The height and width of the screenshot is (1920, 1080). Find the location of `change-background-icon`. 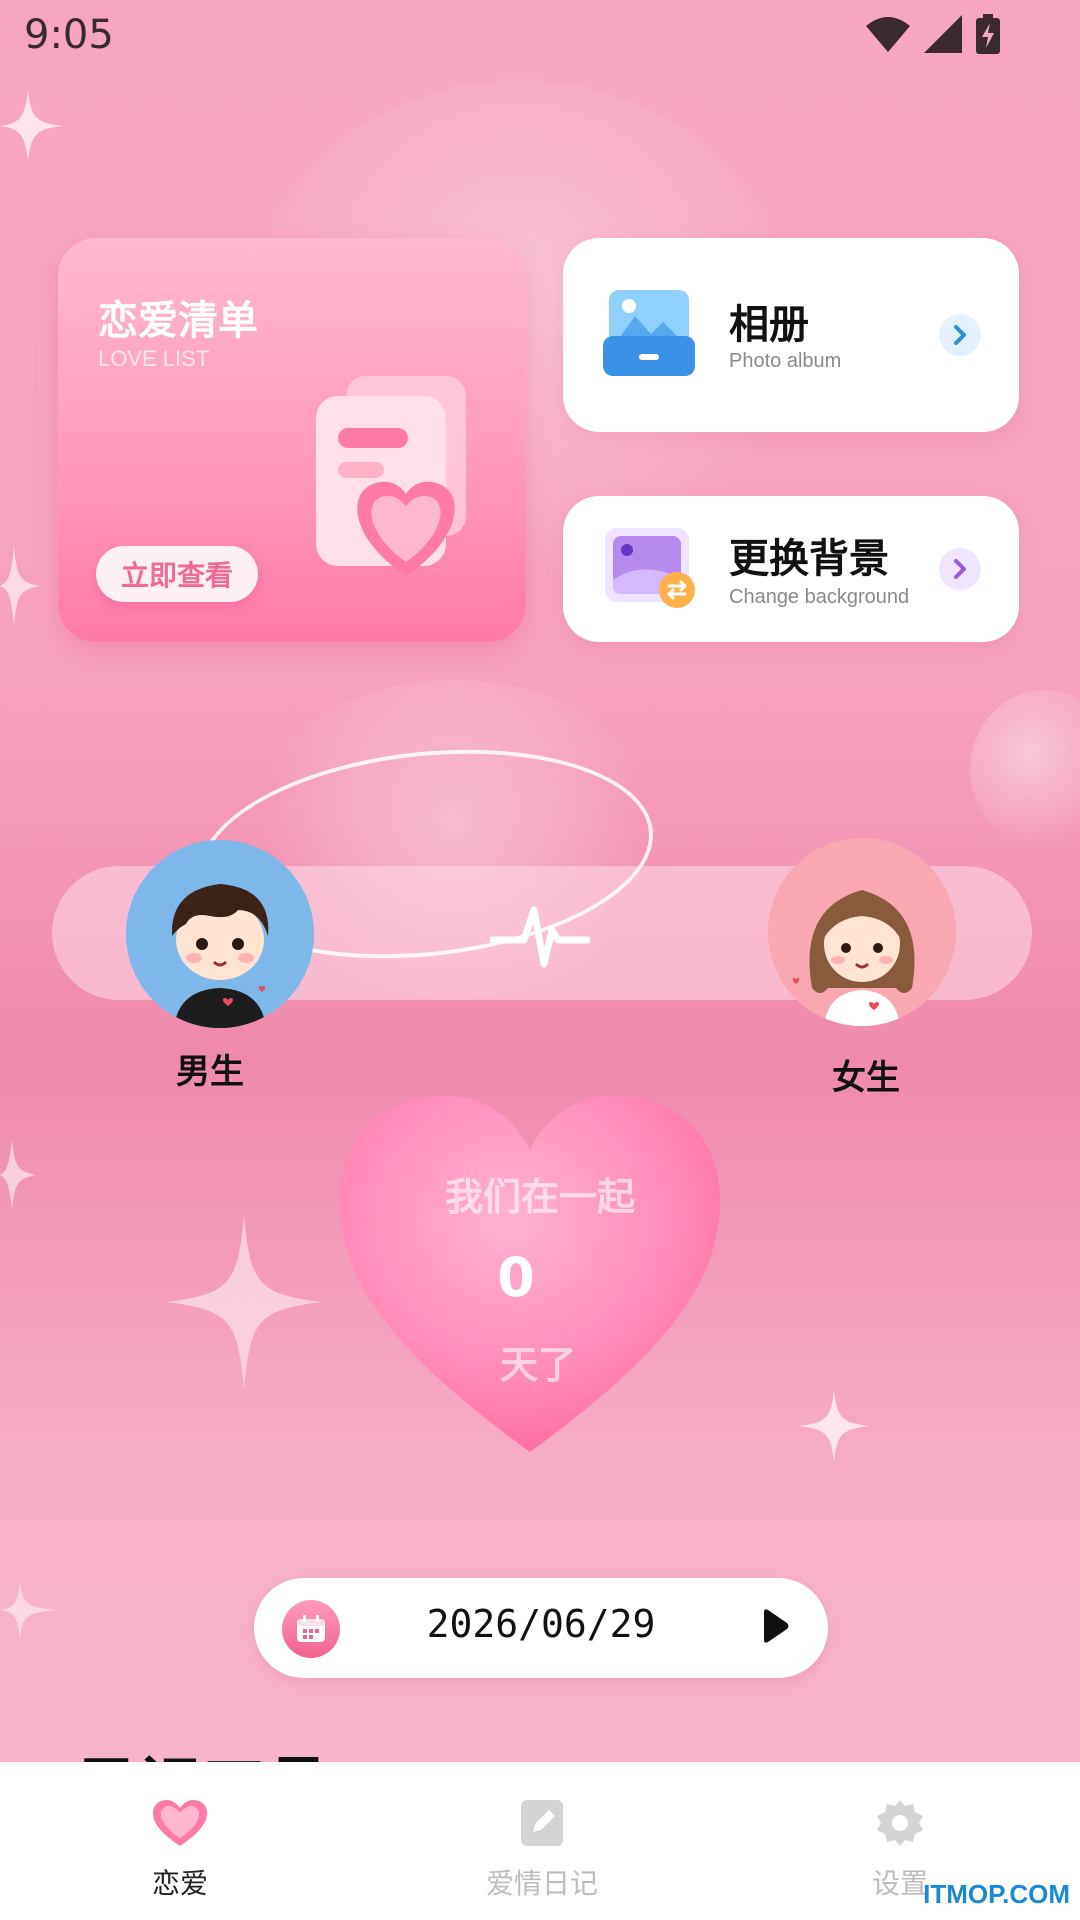

change-background-icon is located at coordinates (650, 568).